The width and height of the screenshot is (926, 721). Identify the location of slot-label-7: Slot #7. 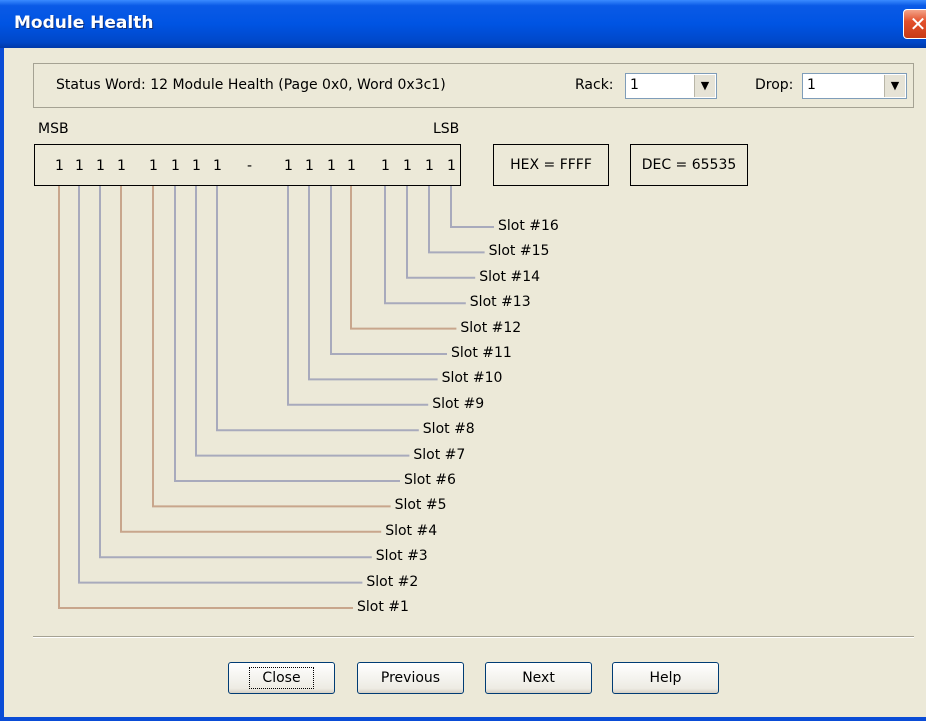
(439, 454).